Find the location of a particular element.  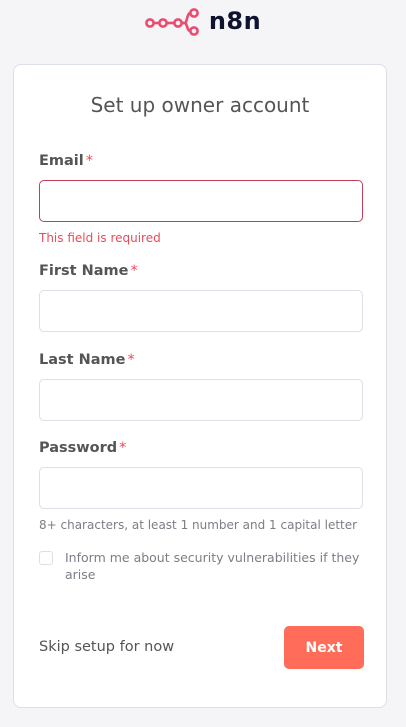

first-name-label: First Name * is located at coordinates (88, 271).